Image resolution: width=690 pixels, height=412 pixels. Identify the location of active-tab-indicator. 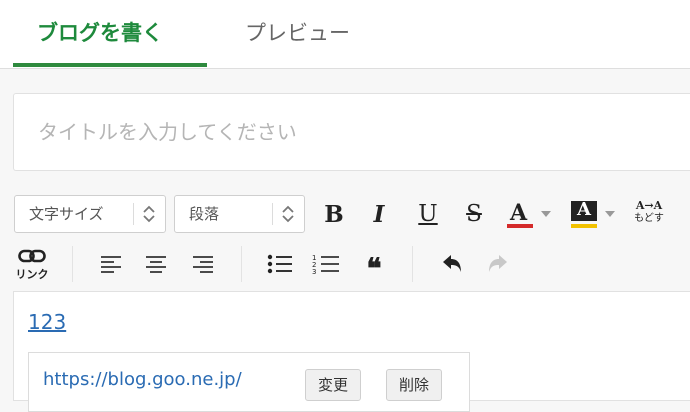
(110, 65).